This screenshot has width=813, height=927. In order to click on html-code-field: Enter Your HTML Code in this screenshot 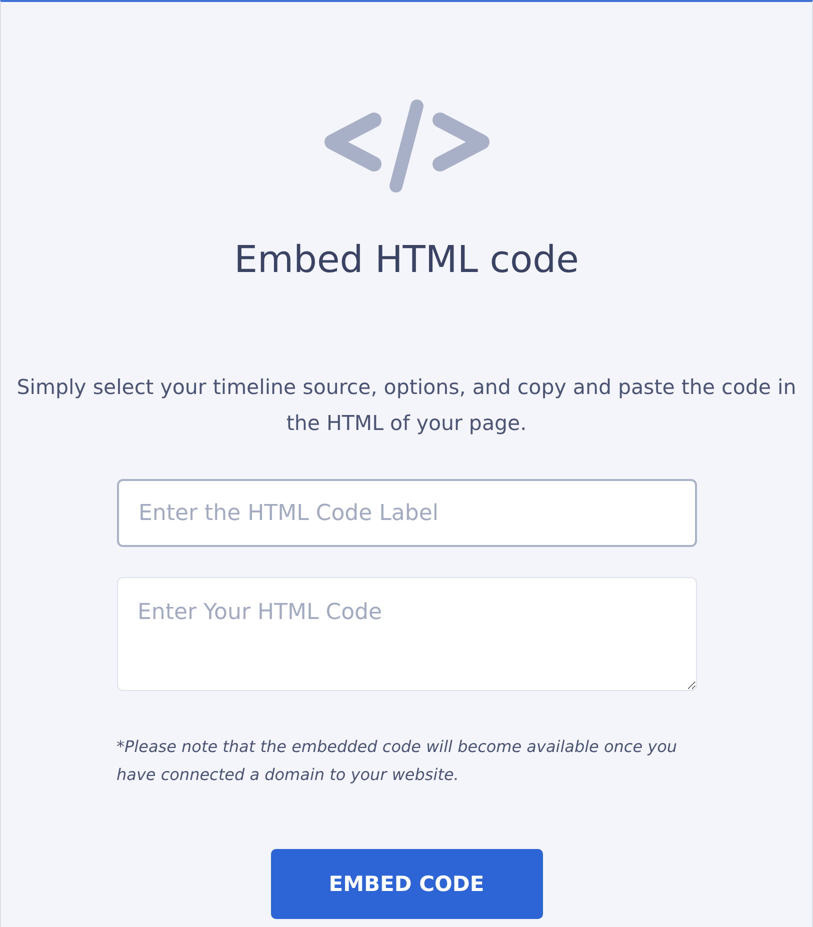, I will do `click(406, 634)`.